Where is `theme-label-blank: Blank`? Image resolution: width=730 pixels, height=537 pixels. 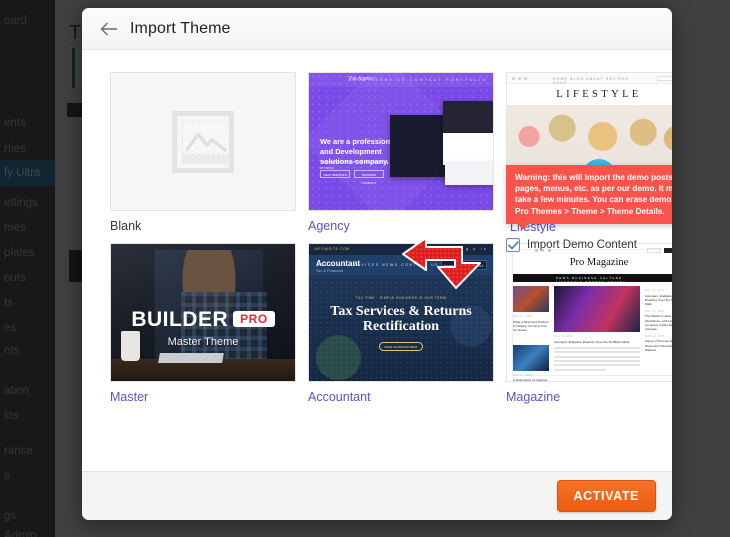 theme-label-blank: Blank is located at coordinates (126, 226).